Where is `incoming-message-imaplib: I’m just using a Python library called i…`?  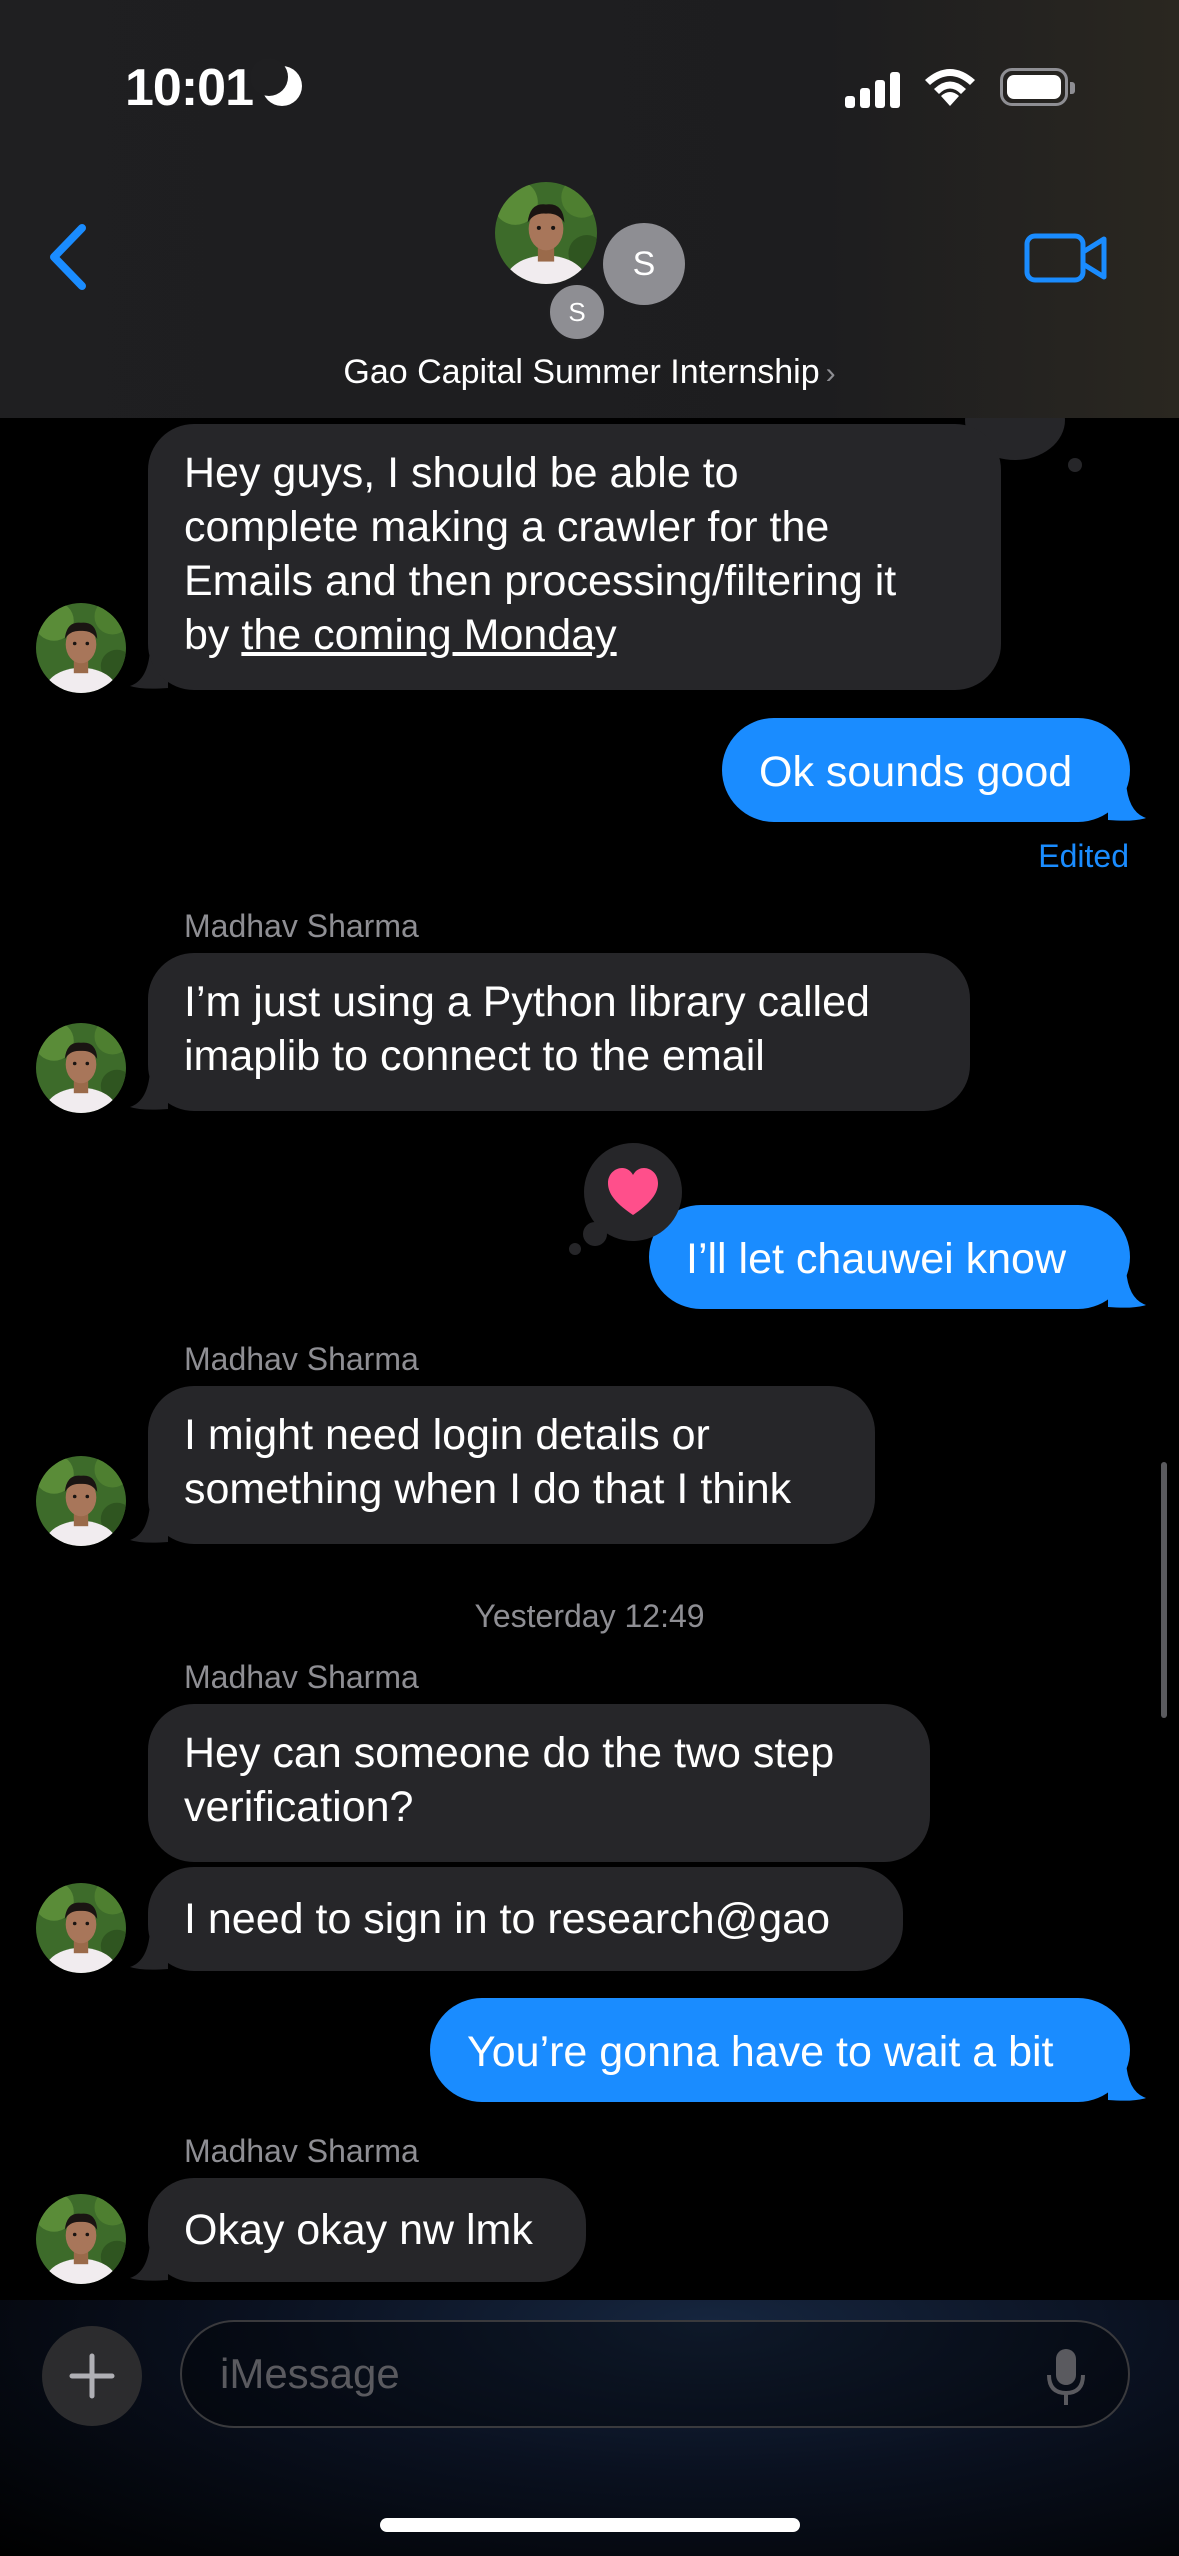 incoming-message-imaplib: I’m just using a Python library called i… is located at coordinates (559, 1032).